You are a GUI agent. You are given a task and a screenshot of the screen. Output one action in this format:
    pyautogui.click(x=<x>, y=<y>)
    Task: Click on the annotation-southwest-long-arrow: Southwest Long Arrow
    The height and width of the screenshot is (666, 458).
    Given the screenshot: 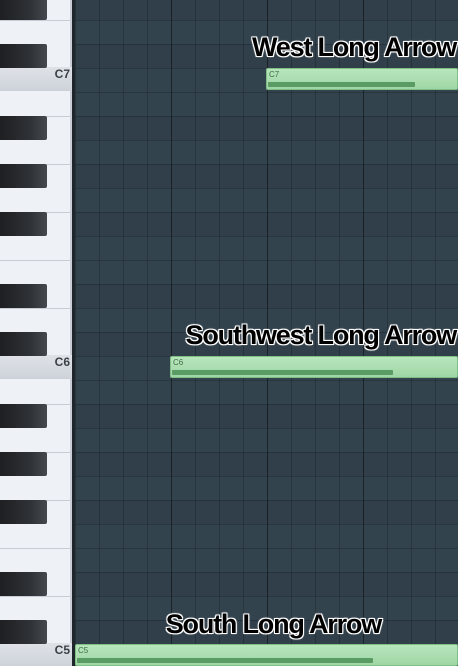 What is the action you would take?
    pyautogui.click(x=321, y=335)
    